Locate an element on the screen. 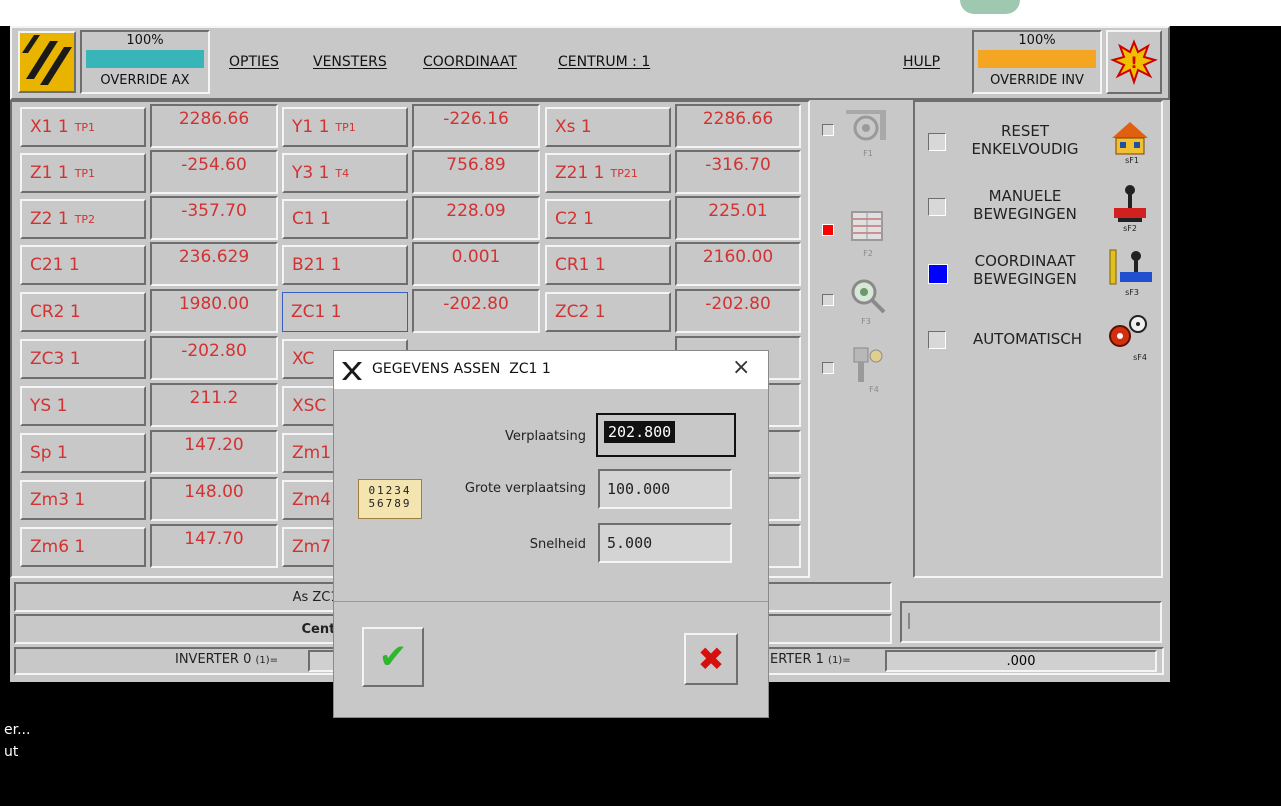 Image resolution: width=1281 pixels, height=806 pixels. inverter-1-label: ERTER 1 (1)= is located at coordinates (810, 659).